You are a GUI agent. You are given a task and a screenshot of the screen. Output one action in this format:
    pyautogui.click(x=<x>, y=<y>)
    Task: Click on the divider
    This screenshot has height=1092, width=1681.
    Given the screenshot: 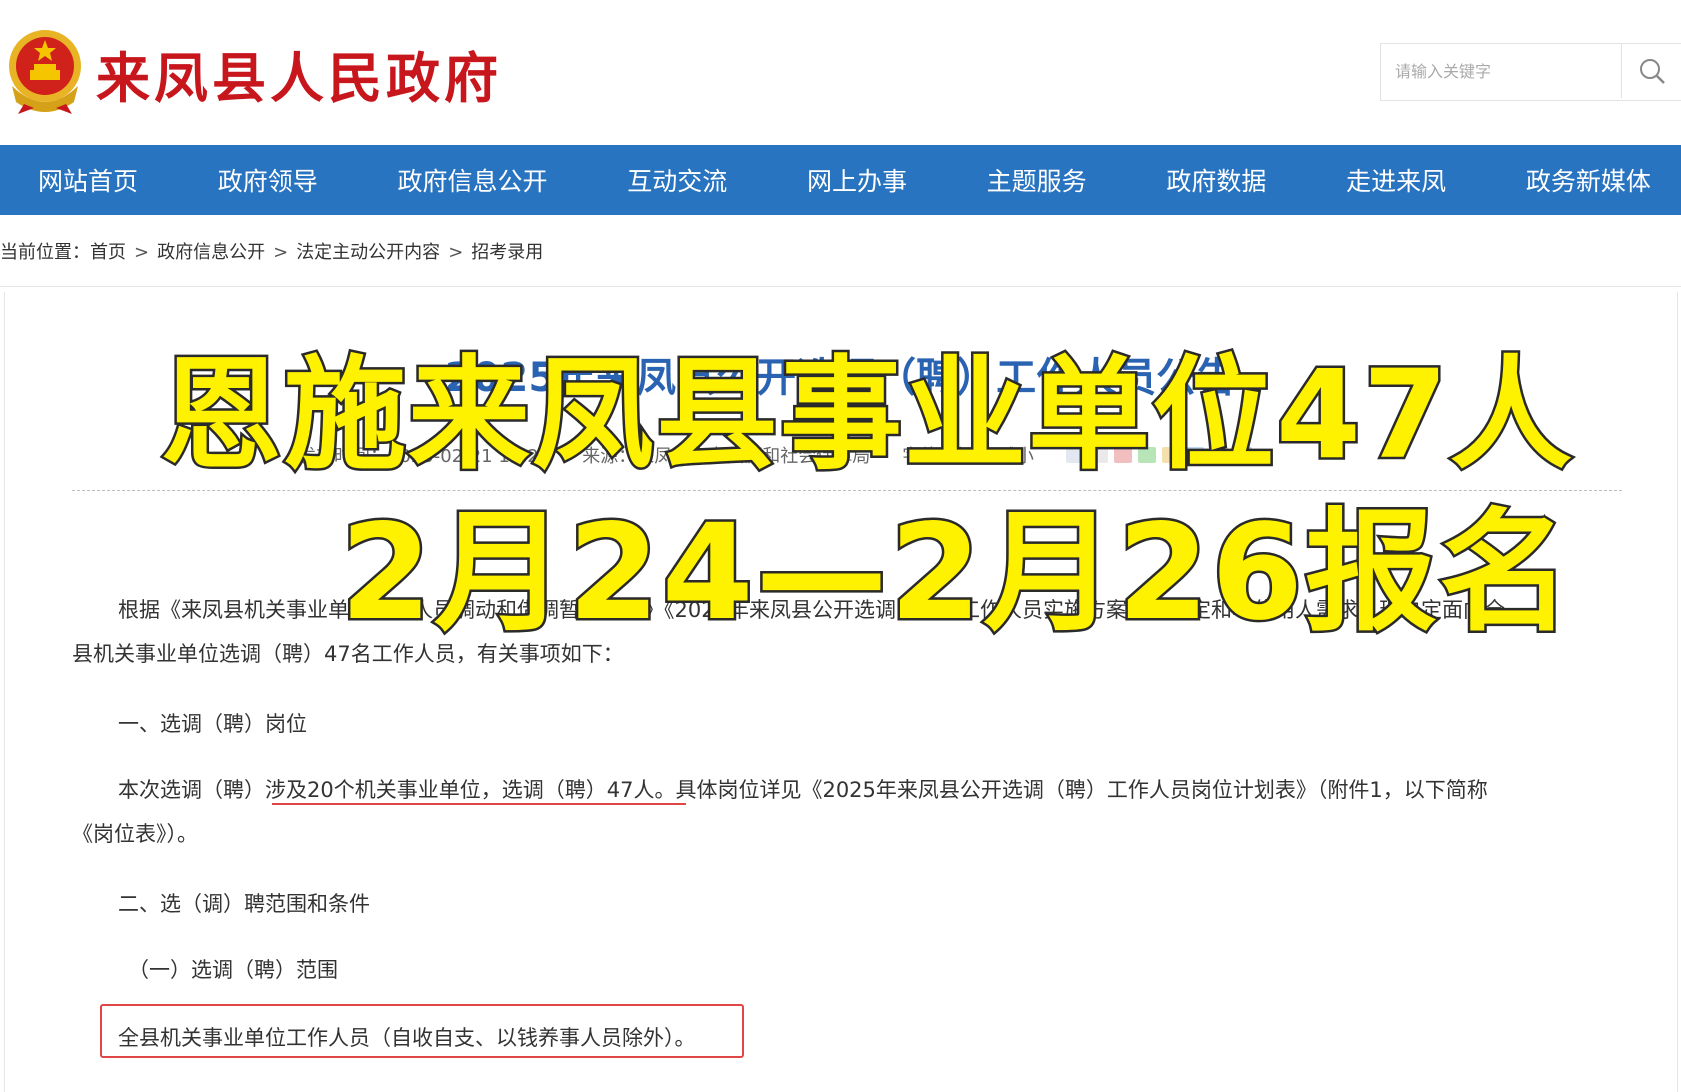 What is the action you would take?
    pyautogui.click(x=840, y=286)
    